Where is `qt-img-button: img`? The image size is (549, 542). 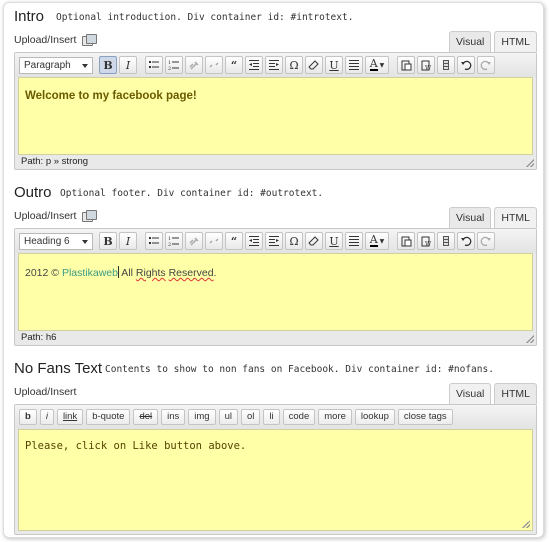 qt-img-button: img is located at coordinates (202, 417).